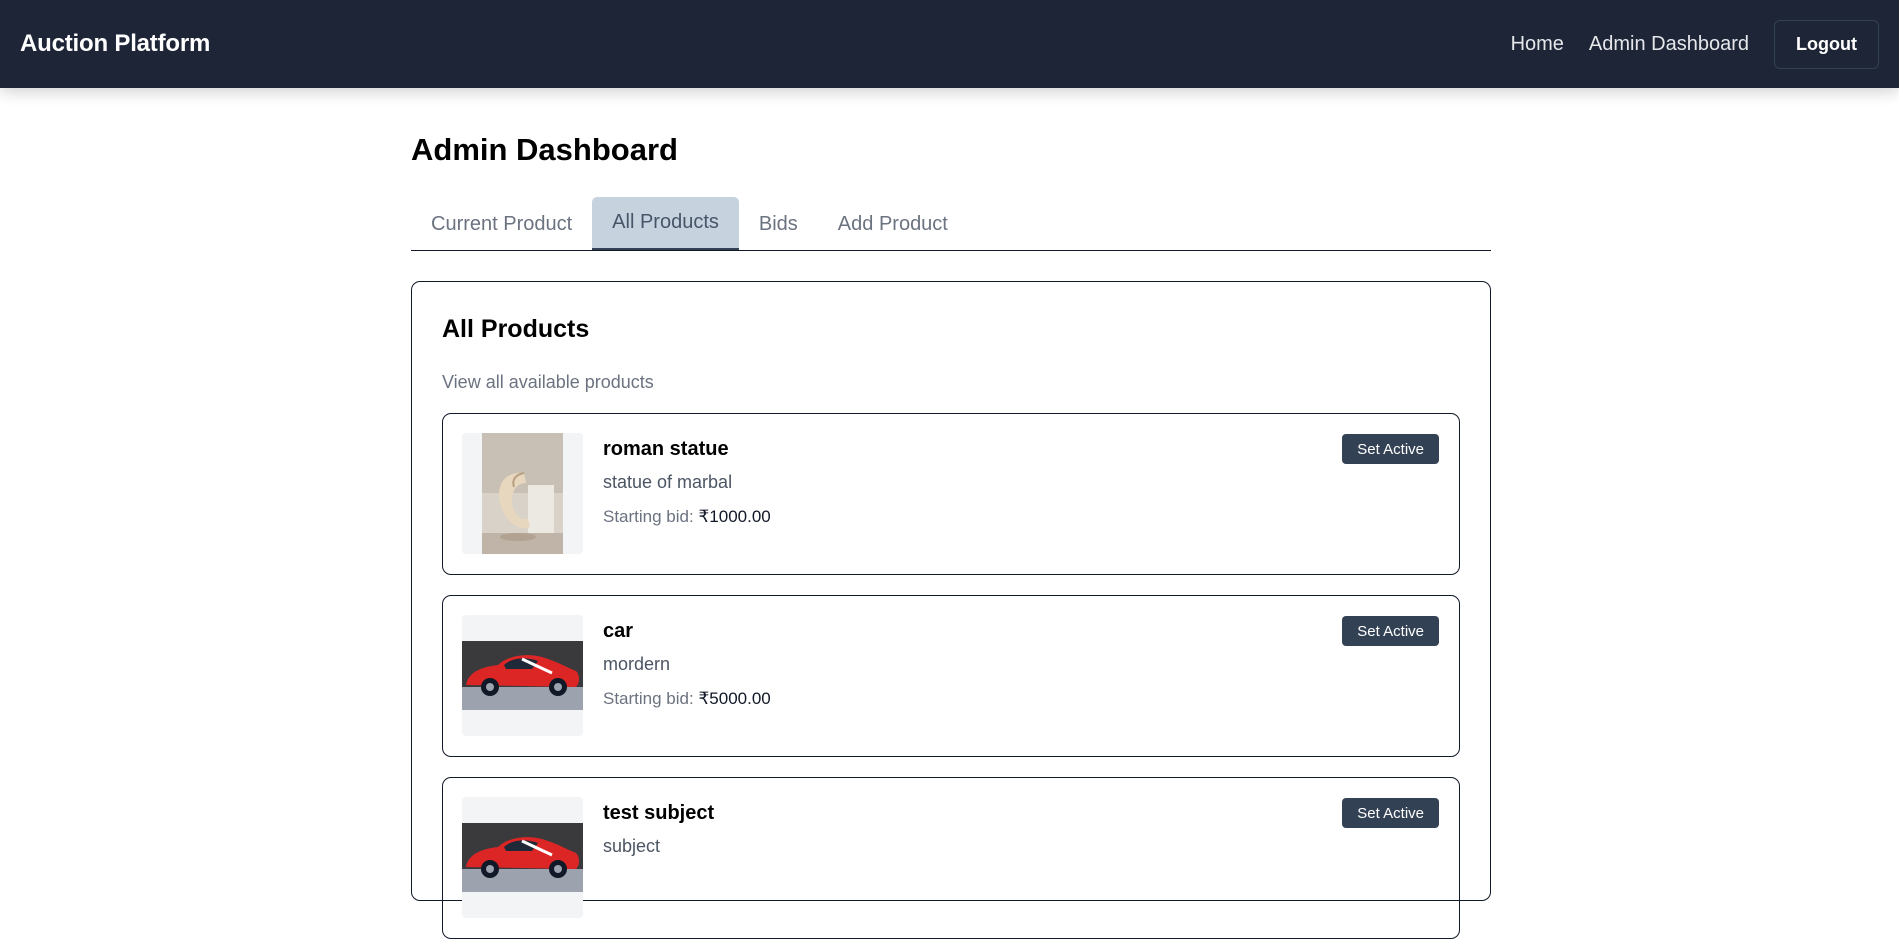 This screenshot has width=1899, height=939. I want to click on nav-link-home: Home, so click(1537, 44).